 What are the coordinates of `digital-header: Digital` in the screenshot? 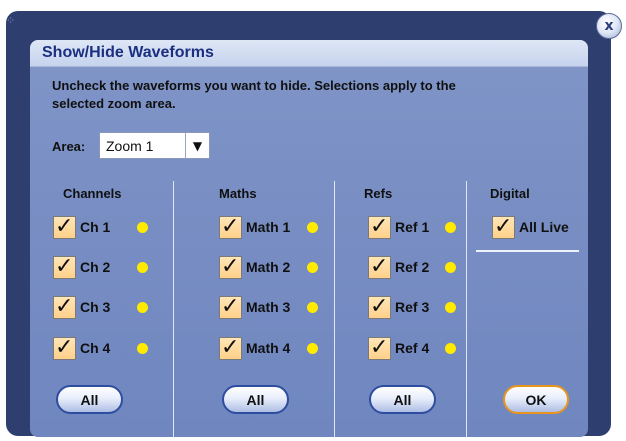 It's located at (510, 193).